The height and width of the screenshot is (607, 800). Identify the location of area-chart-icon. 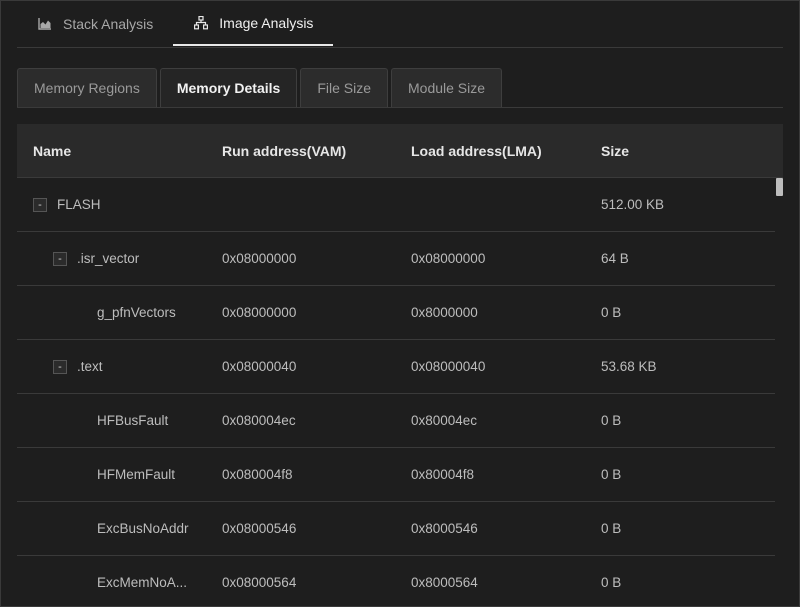
(45, 24).